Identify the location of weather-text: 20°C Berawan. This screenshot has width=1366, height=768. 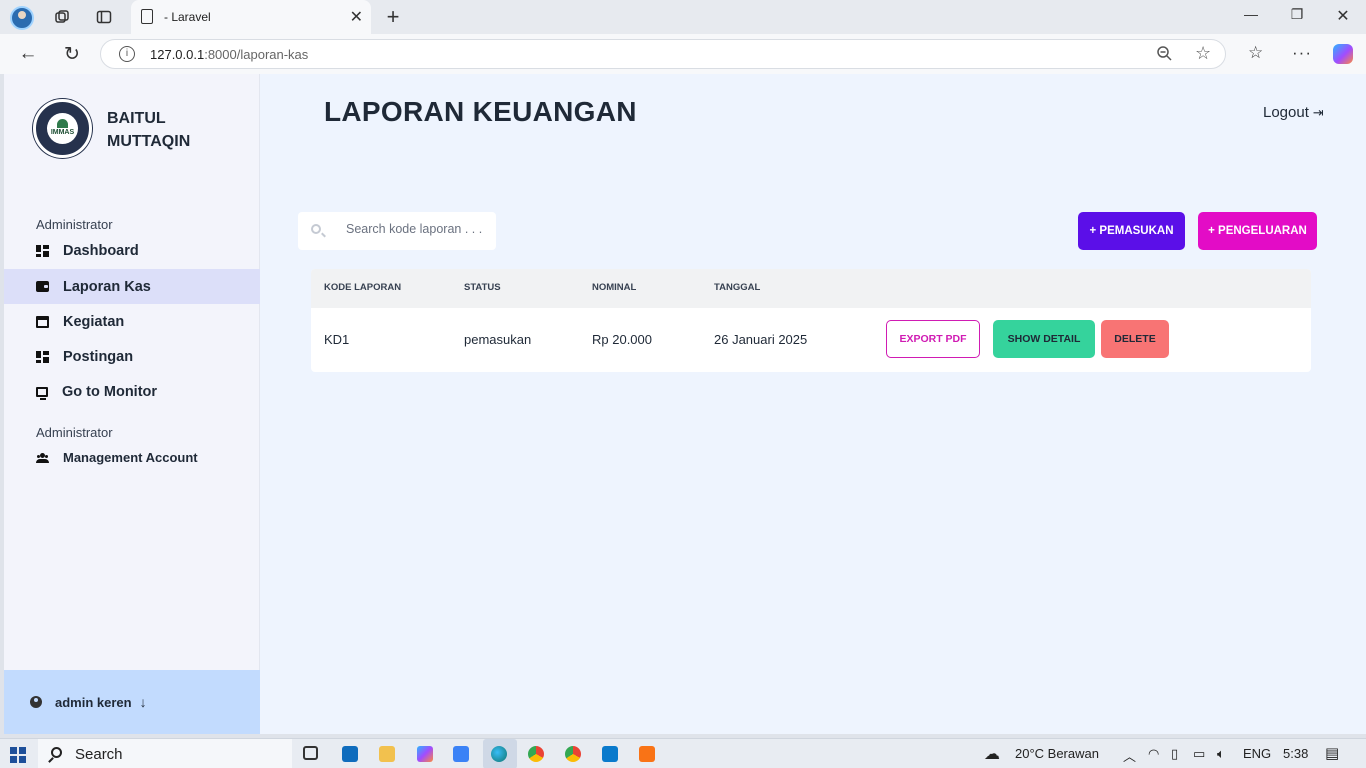
(1057, 753).